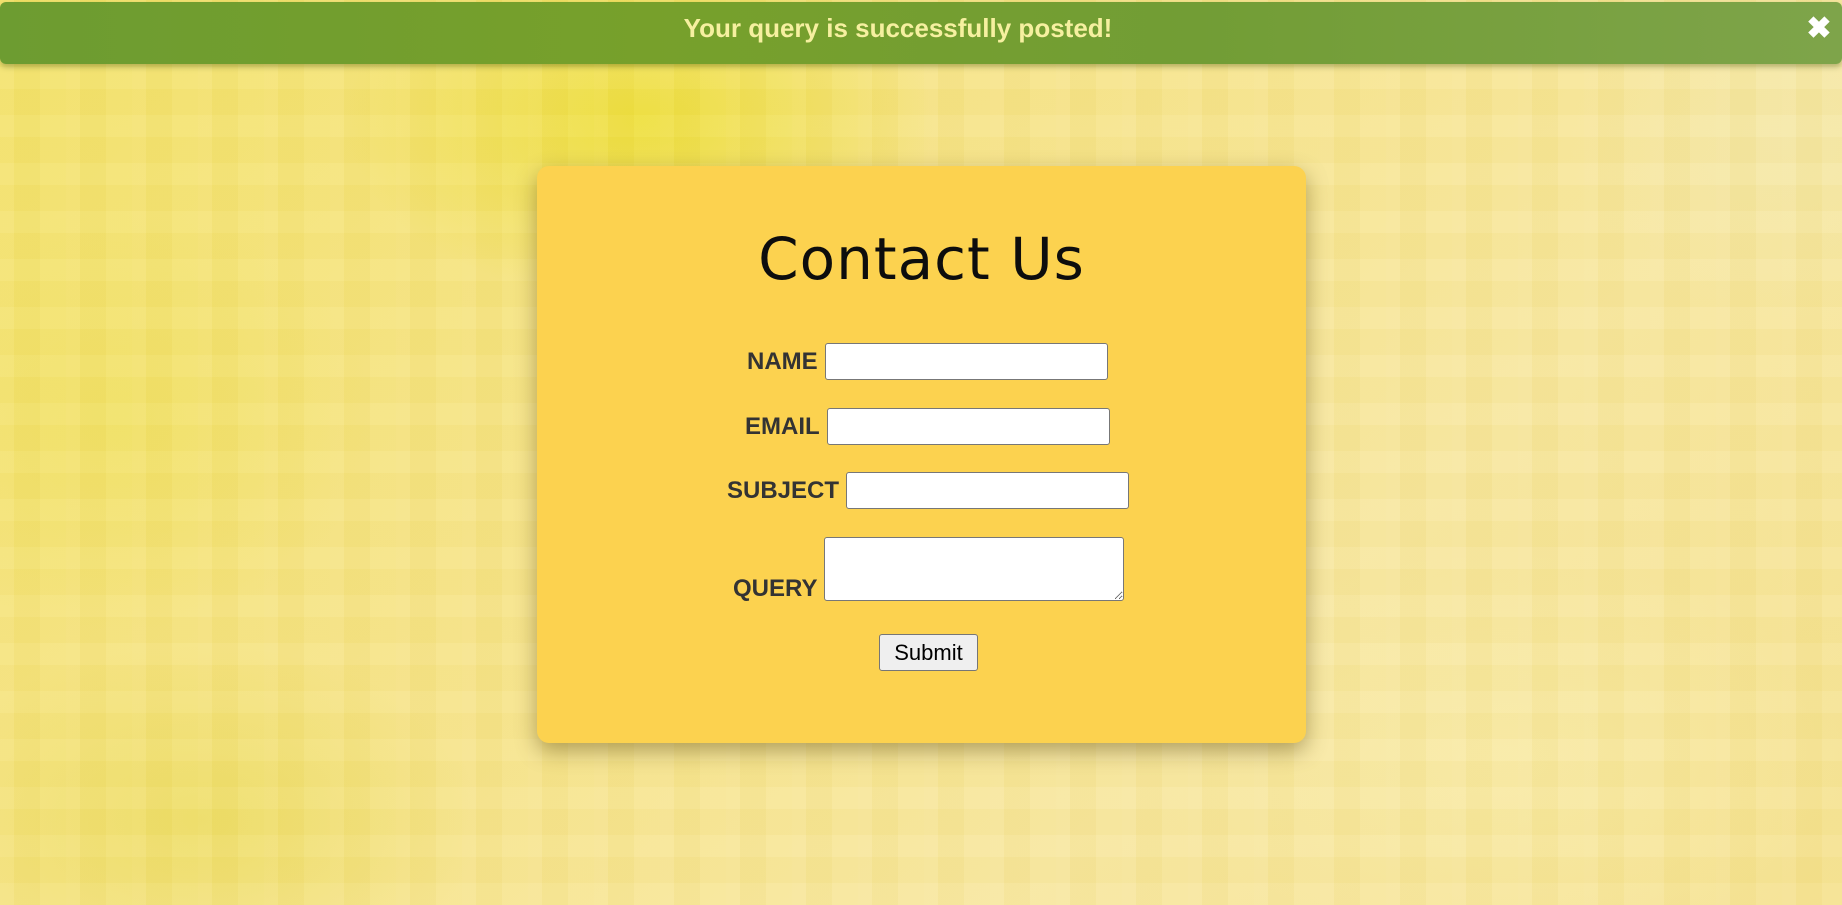  What do you see at coordinates (974, 569) in the screenshot?
I see `query-textarea` at bounding box center [974, 569].